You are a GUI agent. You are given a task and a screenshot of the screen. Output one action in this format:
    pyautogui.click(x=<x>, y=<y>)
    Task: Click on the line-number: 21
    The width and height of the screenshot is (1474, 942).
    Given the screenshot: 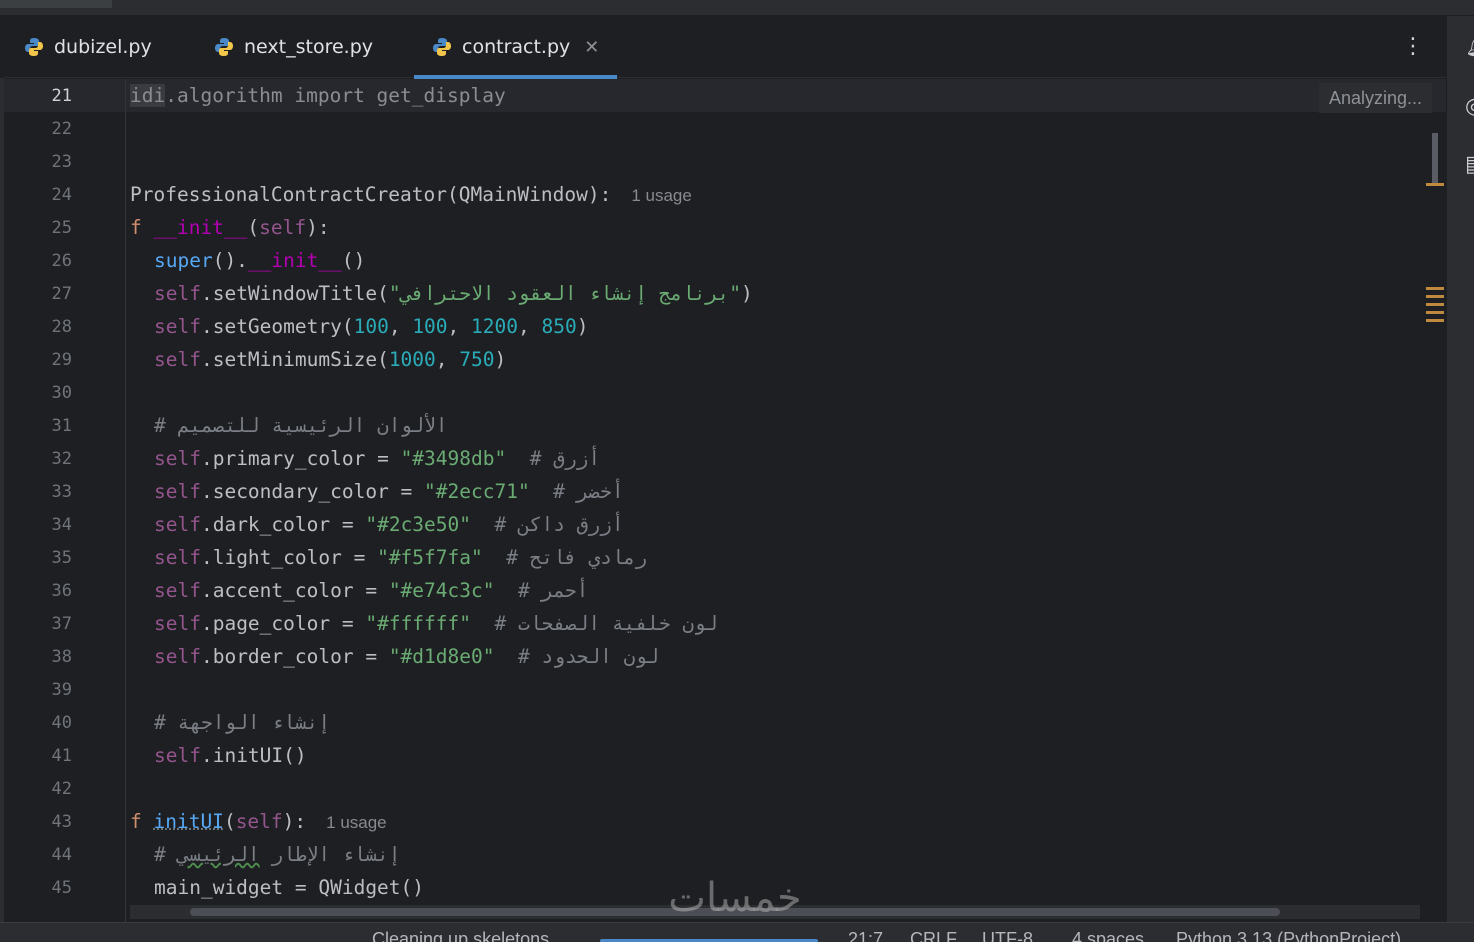 What is the action you would take?
    pyautogui.click(x=61, y=96)
    